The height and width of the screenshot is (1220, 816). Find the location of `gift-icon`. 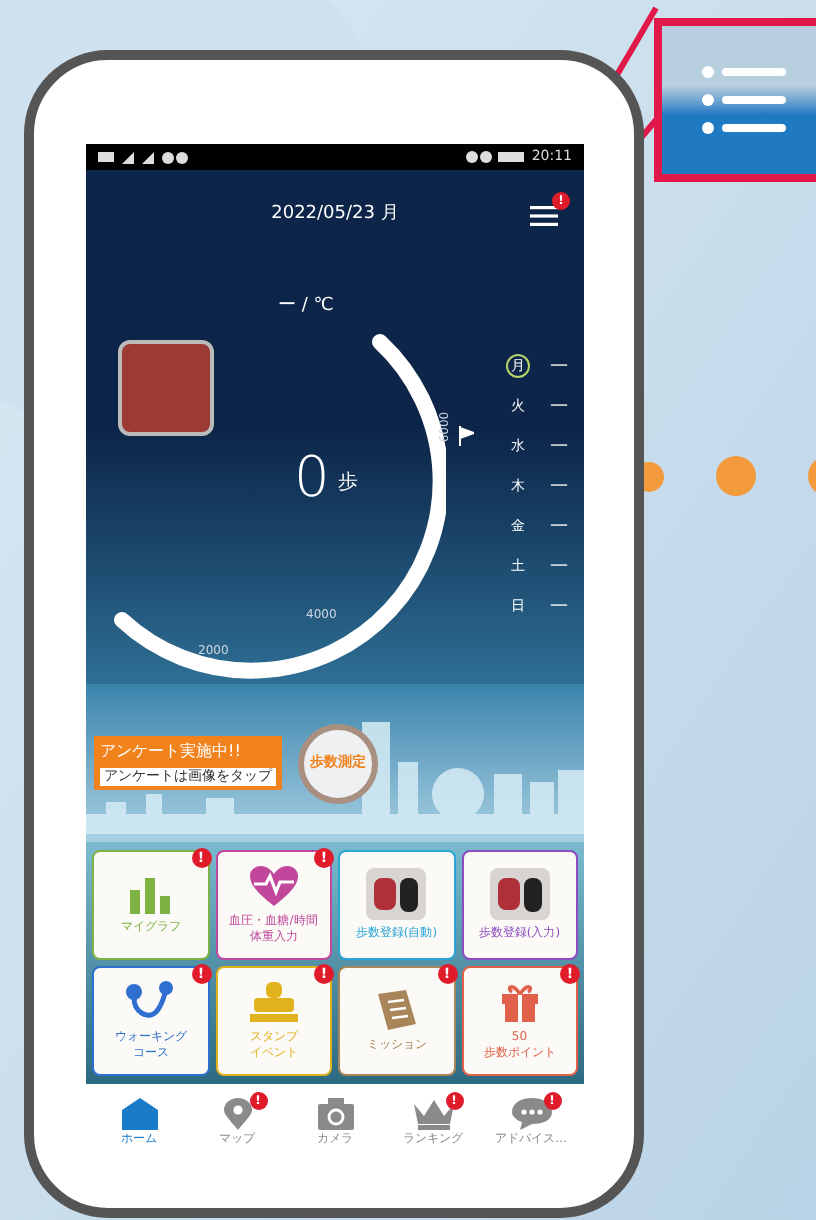

gift-icon is located at coordinates (519, 1002).